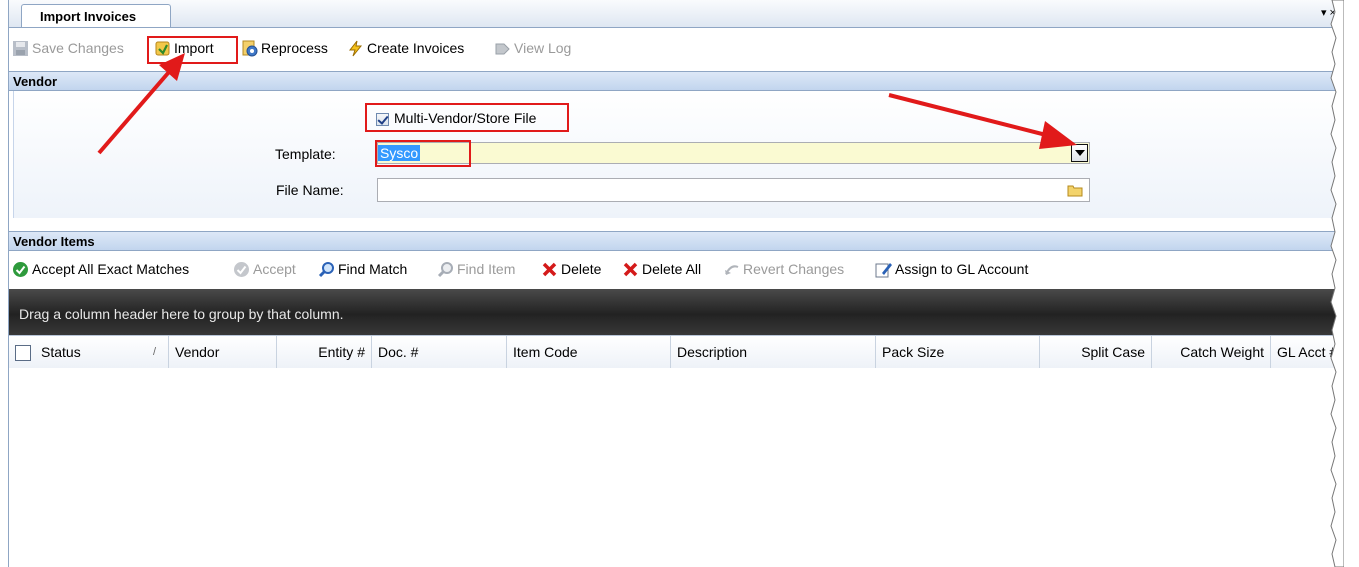 The image size is (1359, 567). What do you see at coordinates (958, 352) in the screenshot?
I see `column-pack-size: Pack Size` at bounding box center [958, 352].